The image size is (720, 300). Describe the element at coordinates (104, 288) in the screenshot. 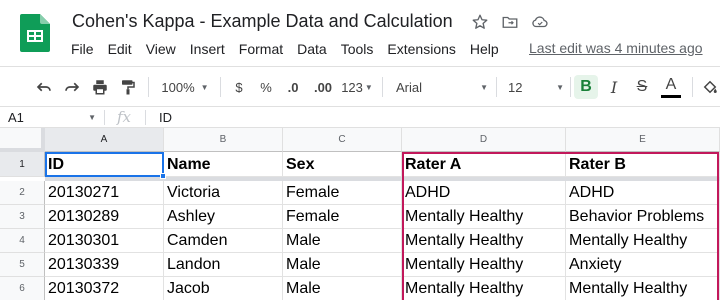

I see `cell-a6: 20130372` at that location.